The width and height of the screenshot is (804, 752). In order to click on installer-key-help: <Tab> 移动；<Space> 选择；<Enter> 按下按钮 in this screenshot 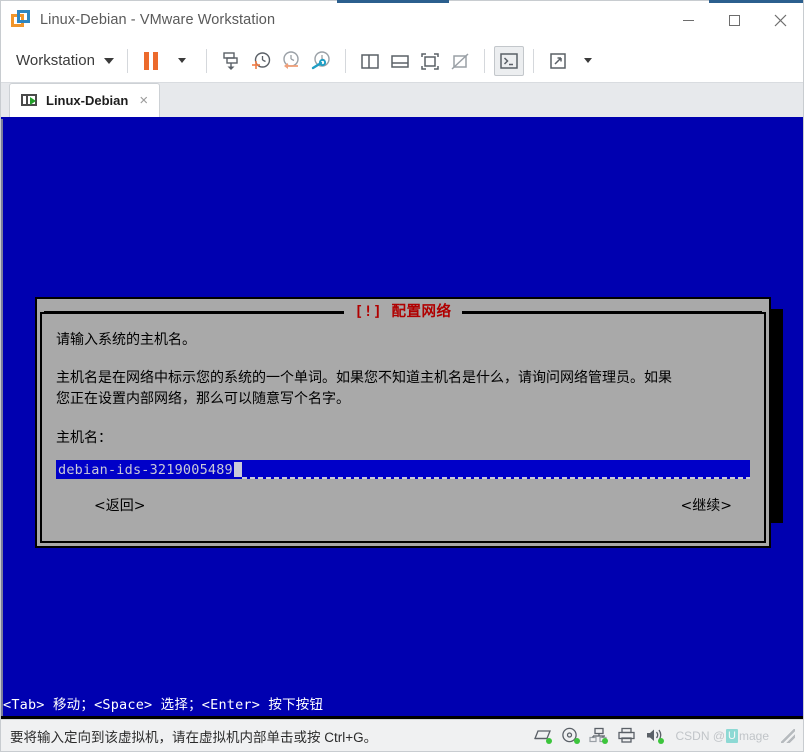, I will do `click(163, 705)`.